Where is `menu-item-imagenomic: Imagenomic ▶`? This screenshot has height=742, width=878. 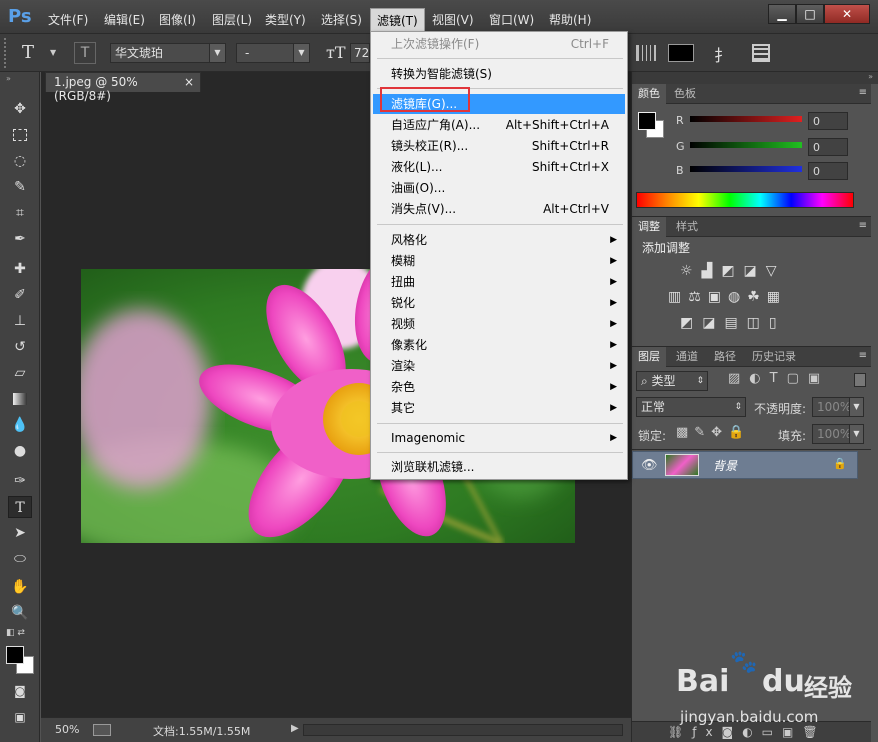 menu-item-imagenomic: Imagenomic ▶ is located at coordinates (499, 438).